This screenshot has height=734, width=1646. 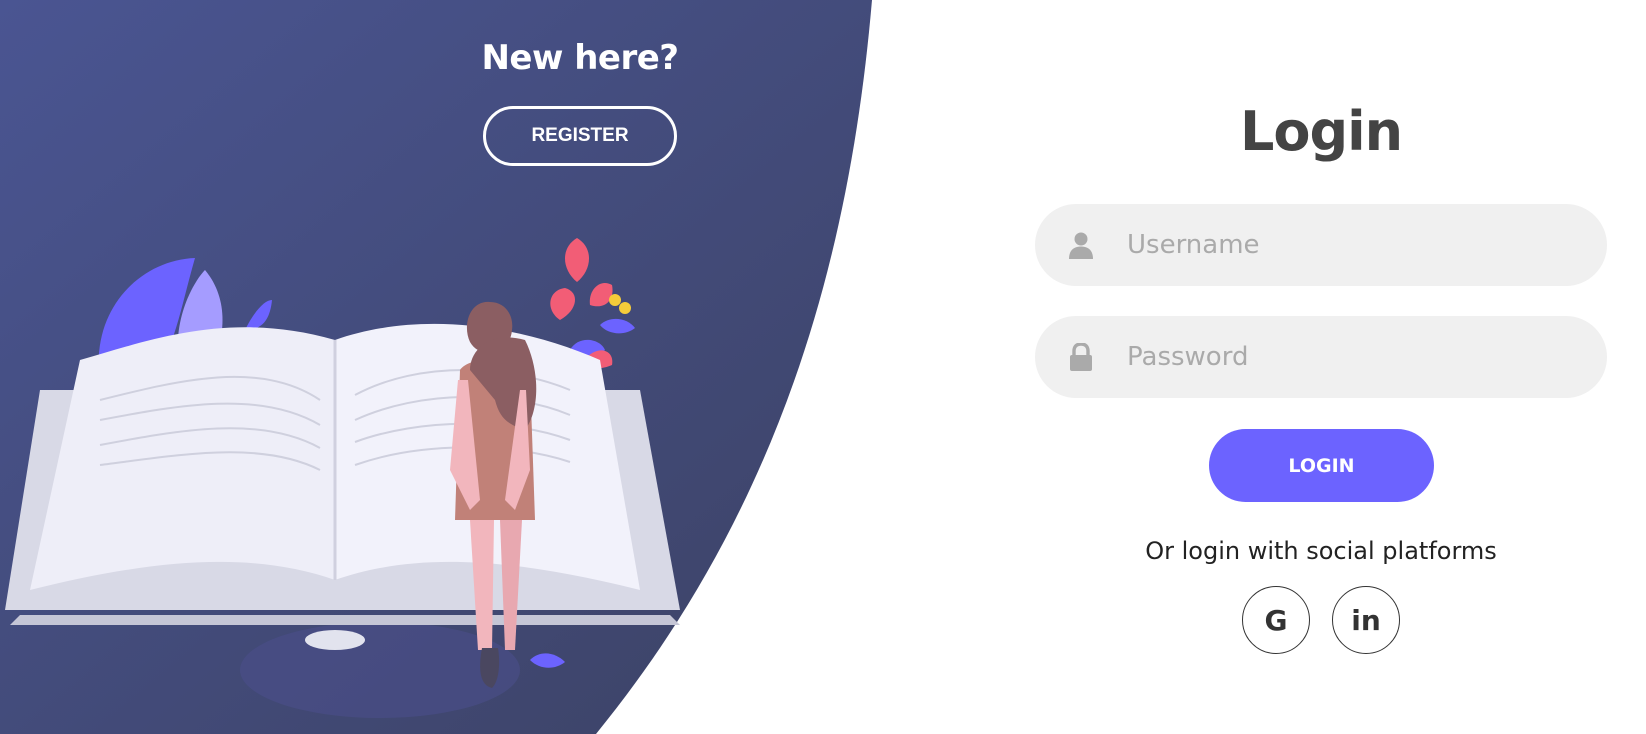 I want to click on username-field, so click(x=1321, y=245).